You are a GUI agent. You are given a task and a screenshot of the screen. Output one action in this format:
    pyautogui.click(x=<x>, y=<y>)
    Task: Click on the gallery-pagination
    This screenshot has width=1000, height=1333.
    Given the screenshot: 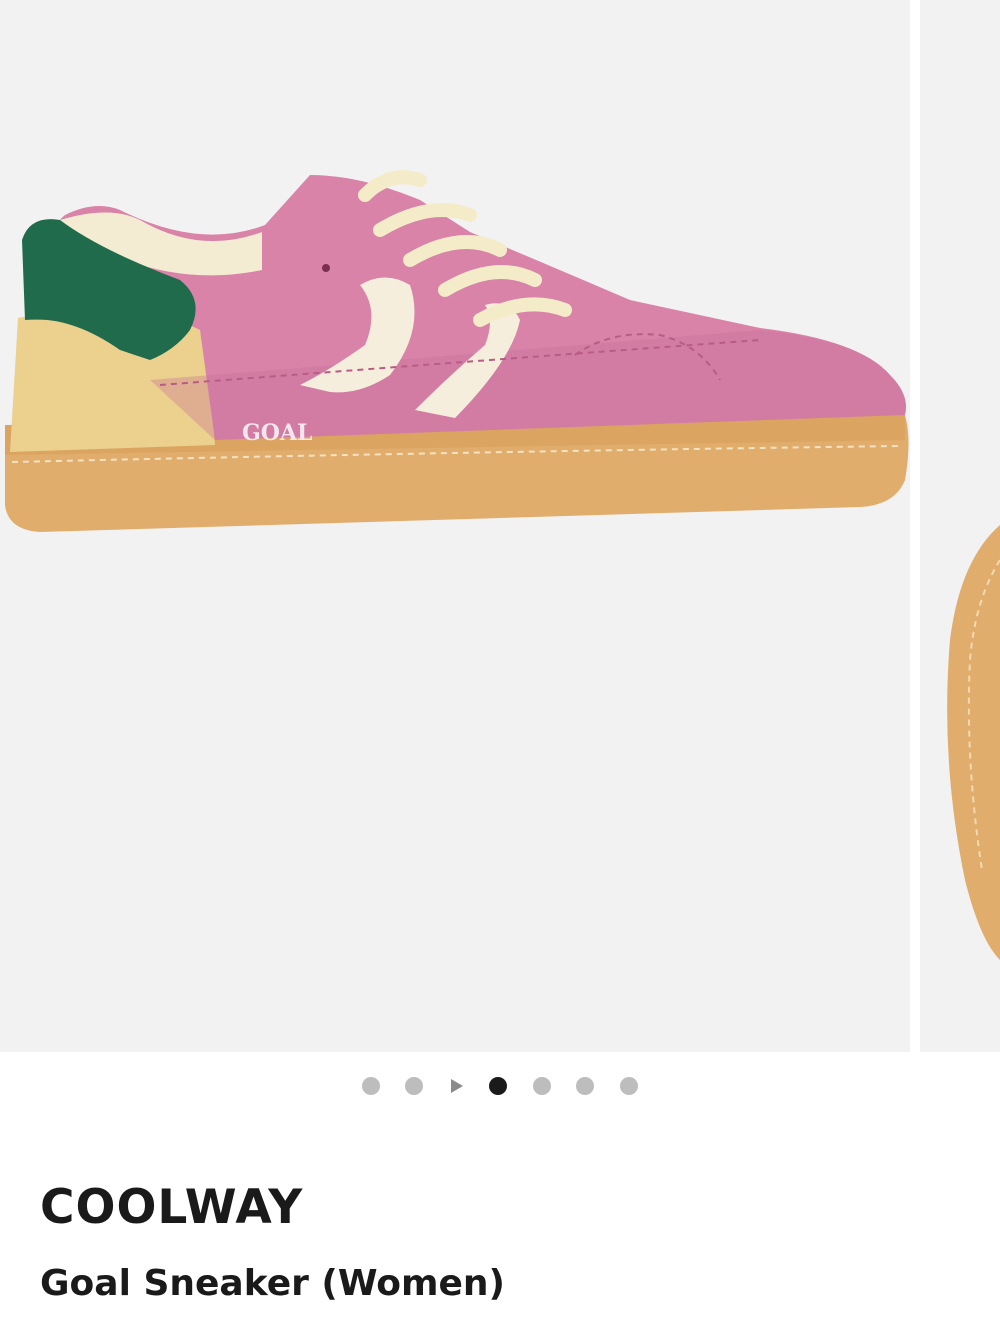 What is the action you would take?
    pyautogui.click(x=500, y=1086)
    